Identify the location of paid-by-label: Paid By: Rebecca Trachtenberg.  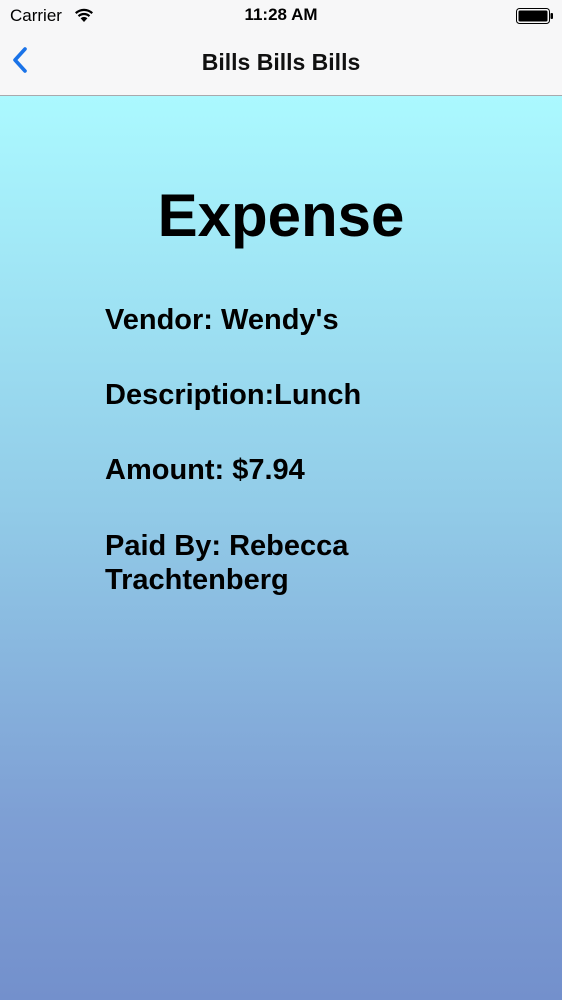
(227, 563).